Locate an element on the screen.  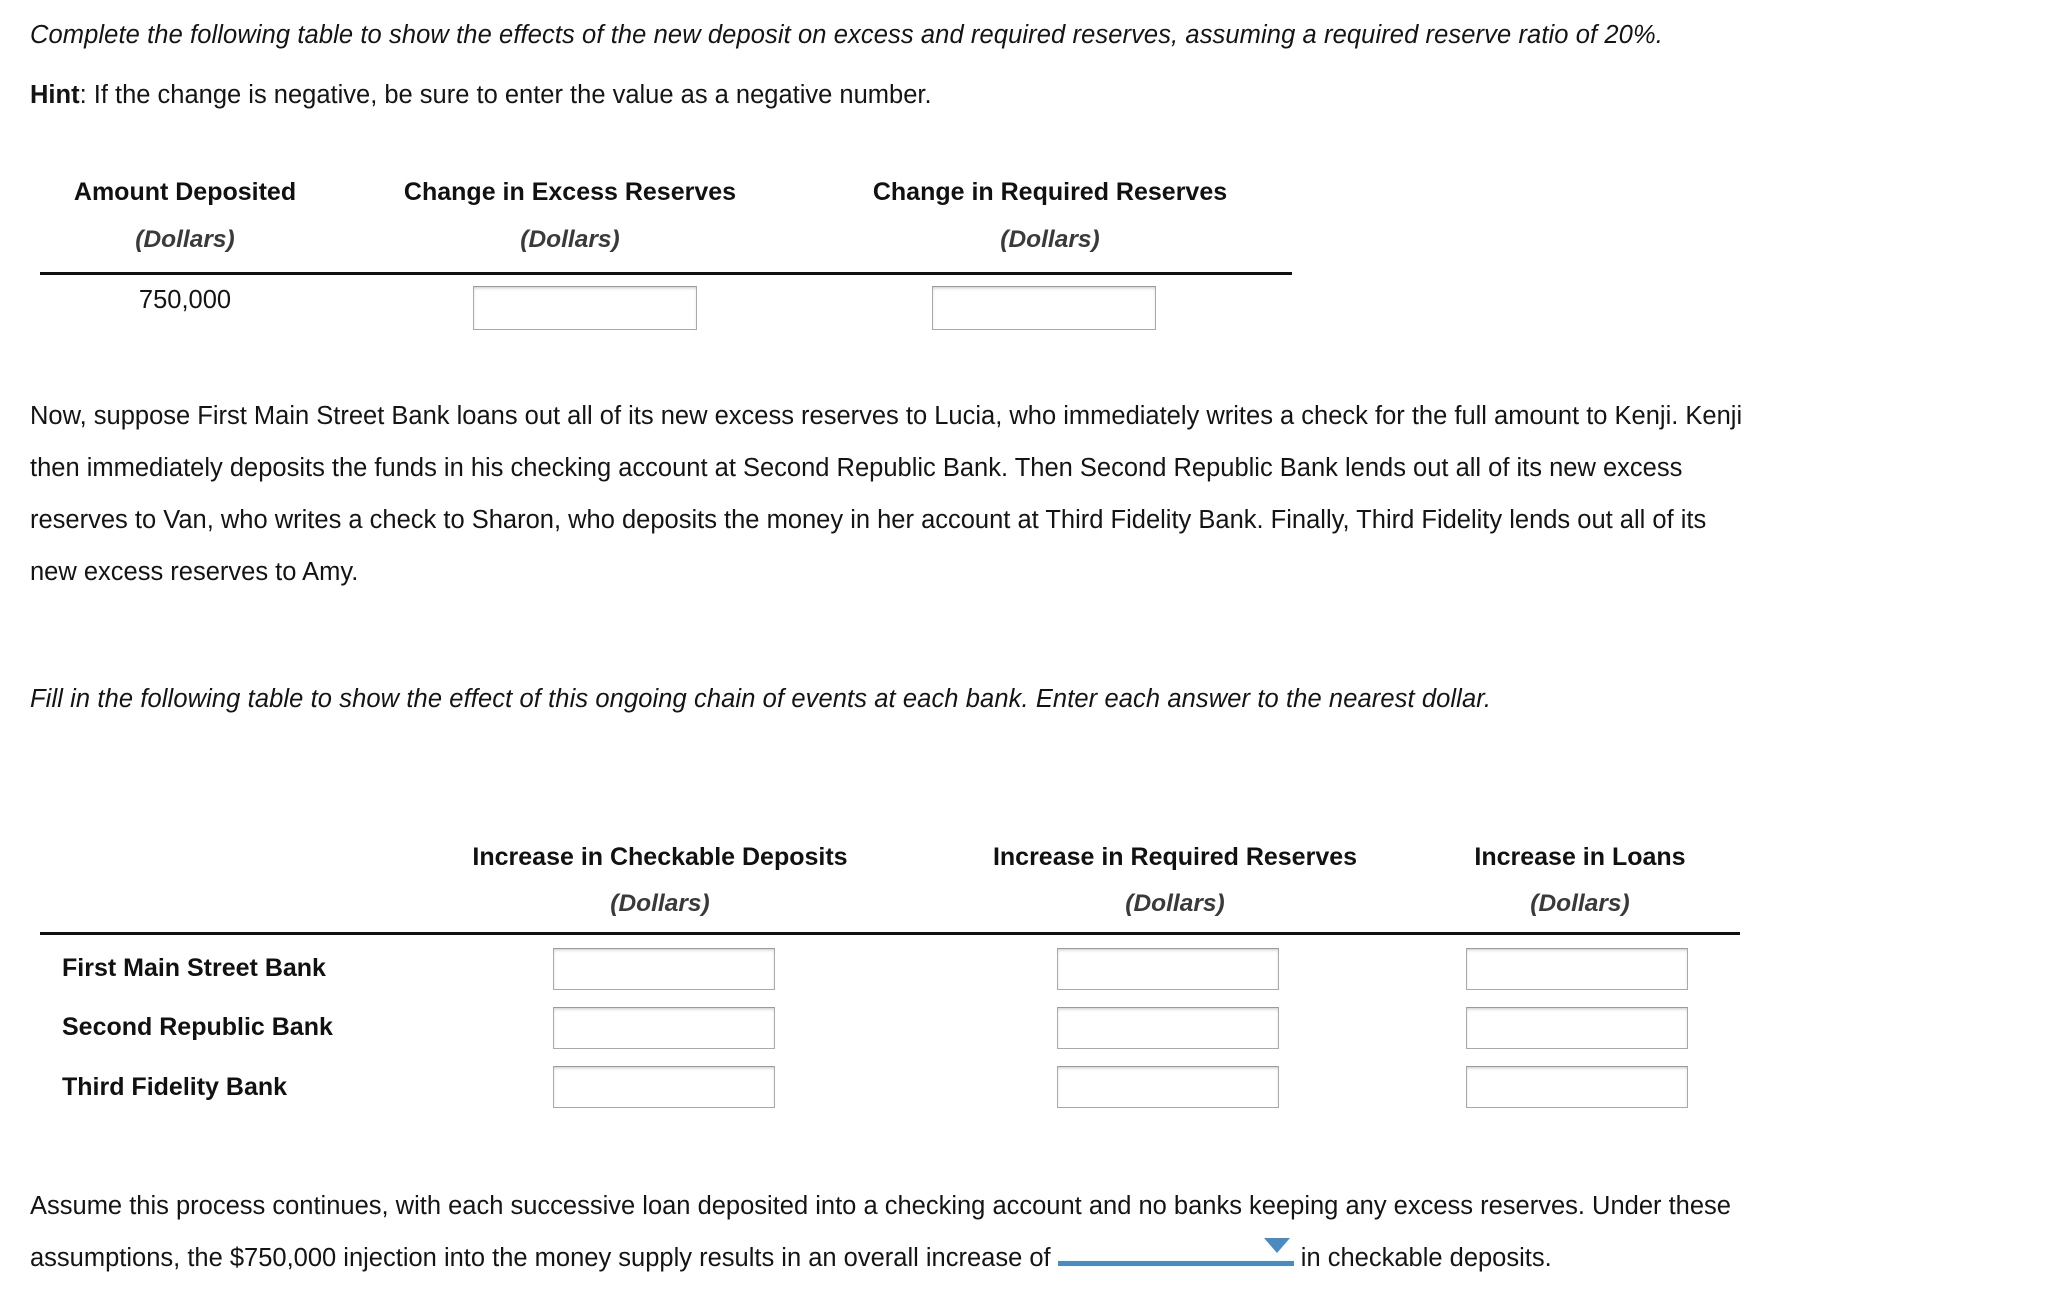
table2-header-checkable-deposits: Increase in Checkable Deposits is located at coordinates (660, 857).